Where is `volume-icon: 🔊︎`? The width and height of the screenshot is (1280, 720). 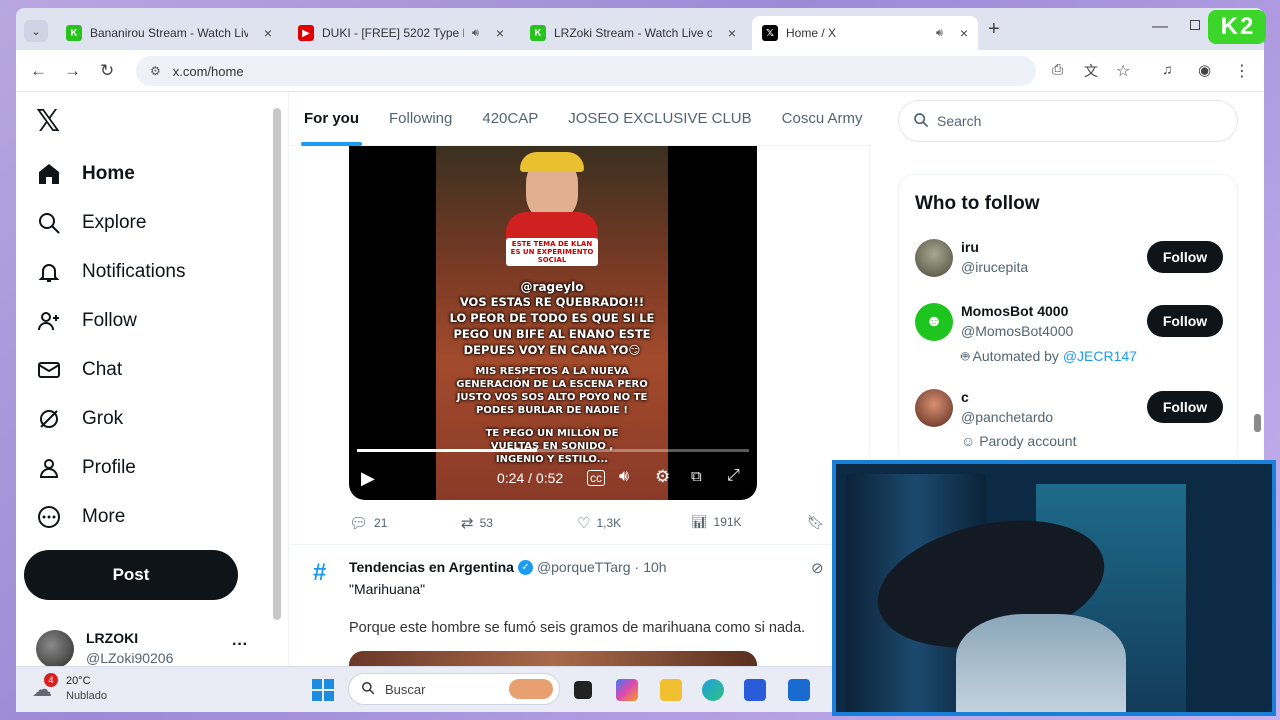
volume-icon: 🔊︎ is located at coordinates (624, 477).